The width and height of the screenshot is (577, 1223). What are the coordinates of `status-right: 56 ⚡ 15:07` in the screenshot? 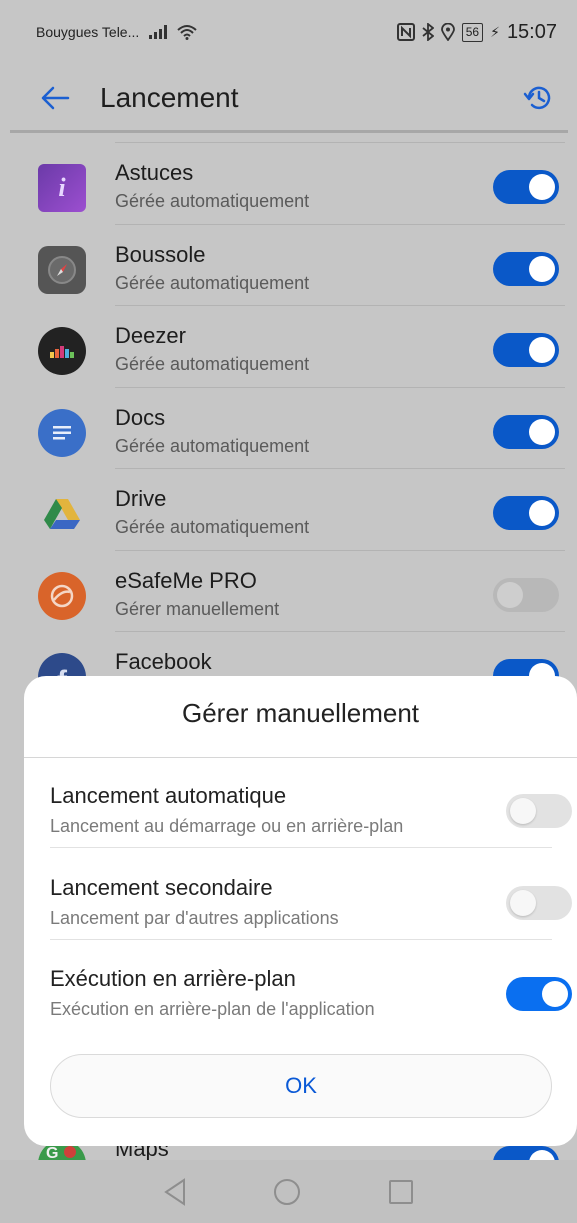 It's located at (476, 32).